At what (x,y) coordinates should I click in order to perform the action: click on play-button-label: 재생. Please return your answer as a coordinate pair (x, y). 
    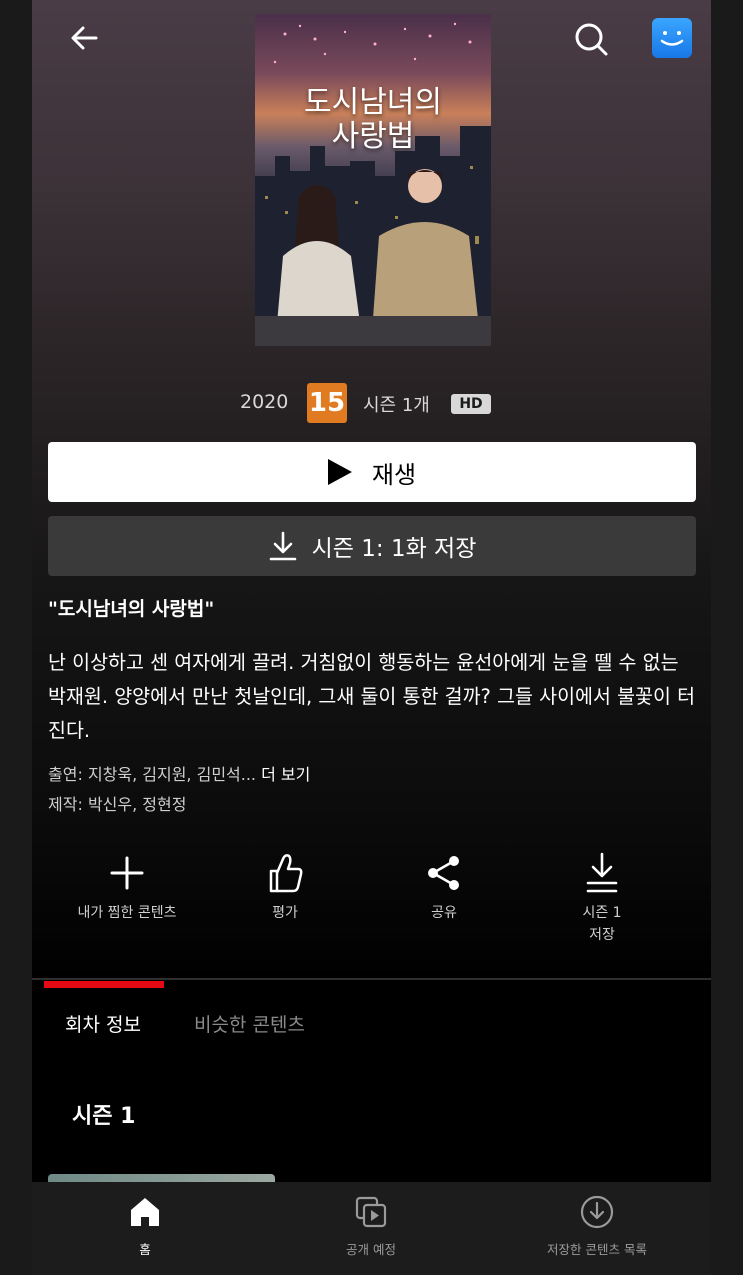
    Looking at the image, I should click on (394, 474).